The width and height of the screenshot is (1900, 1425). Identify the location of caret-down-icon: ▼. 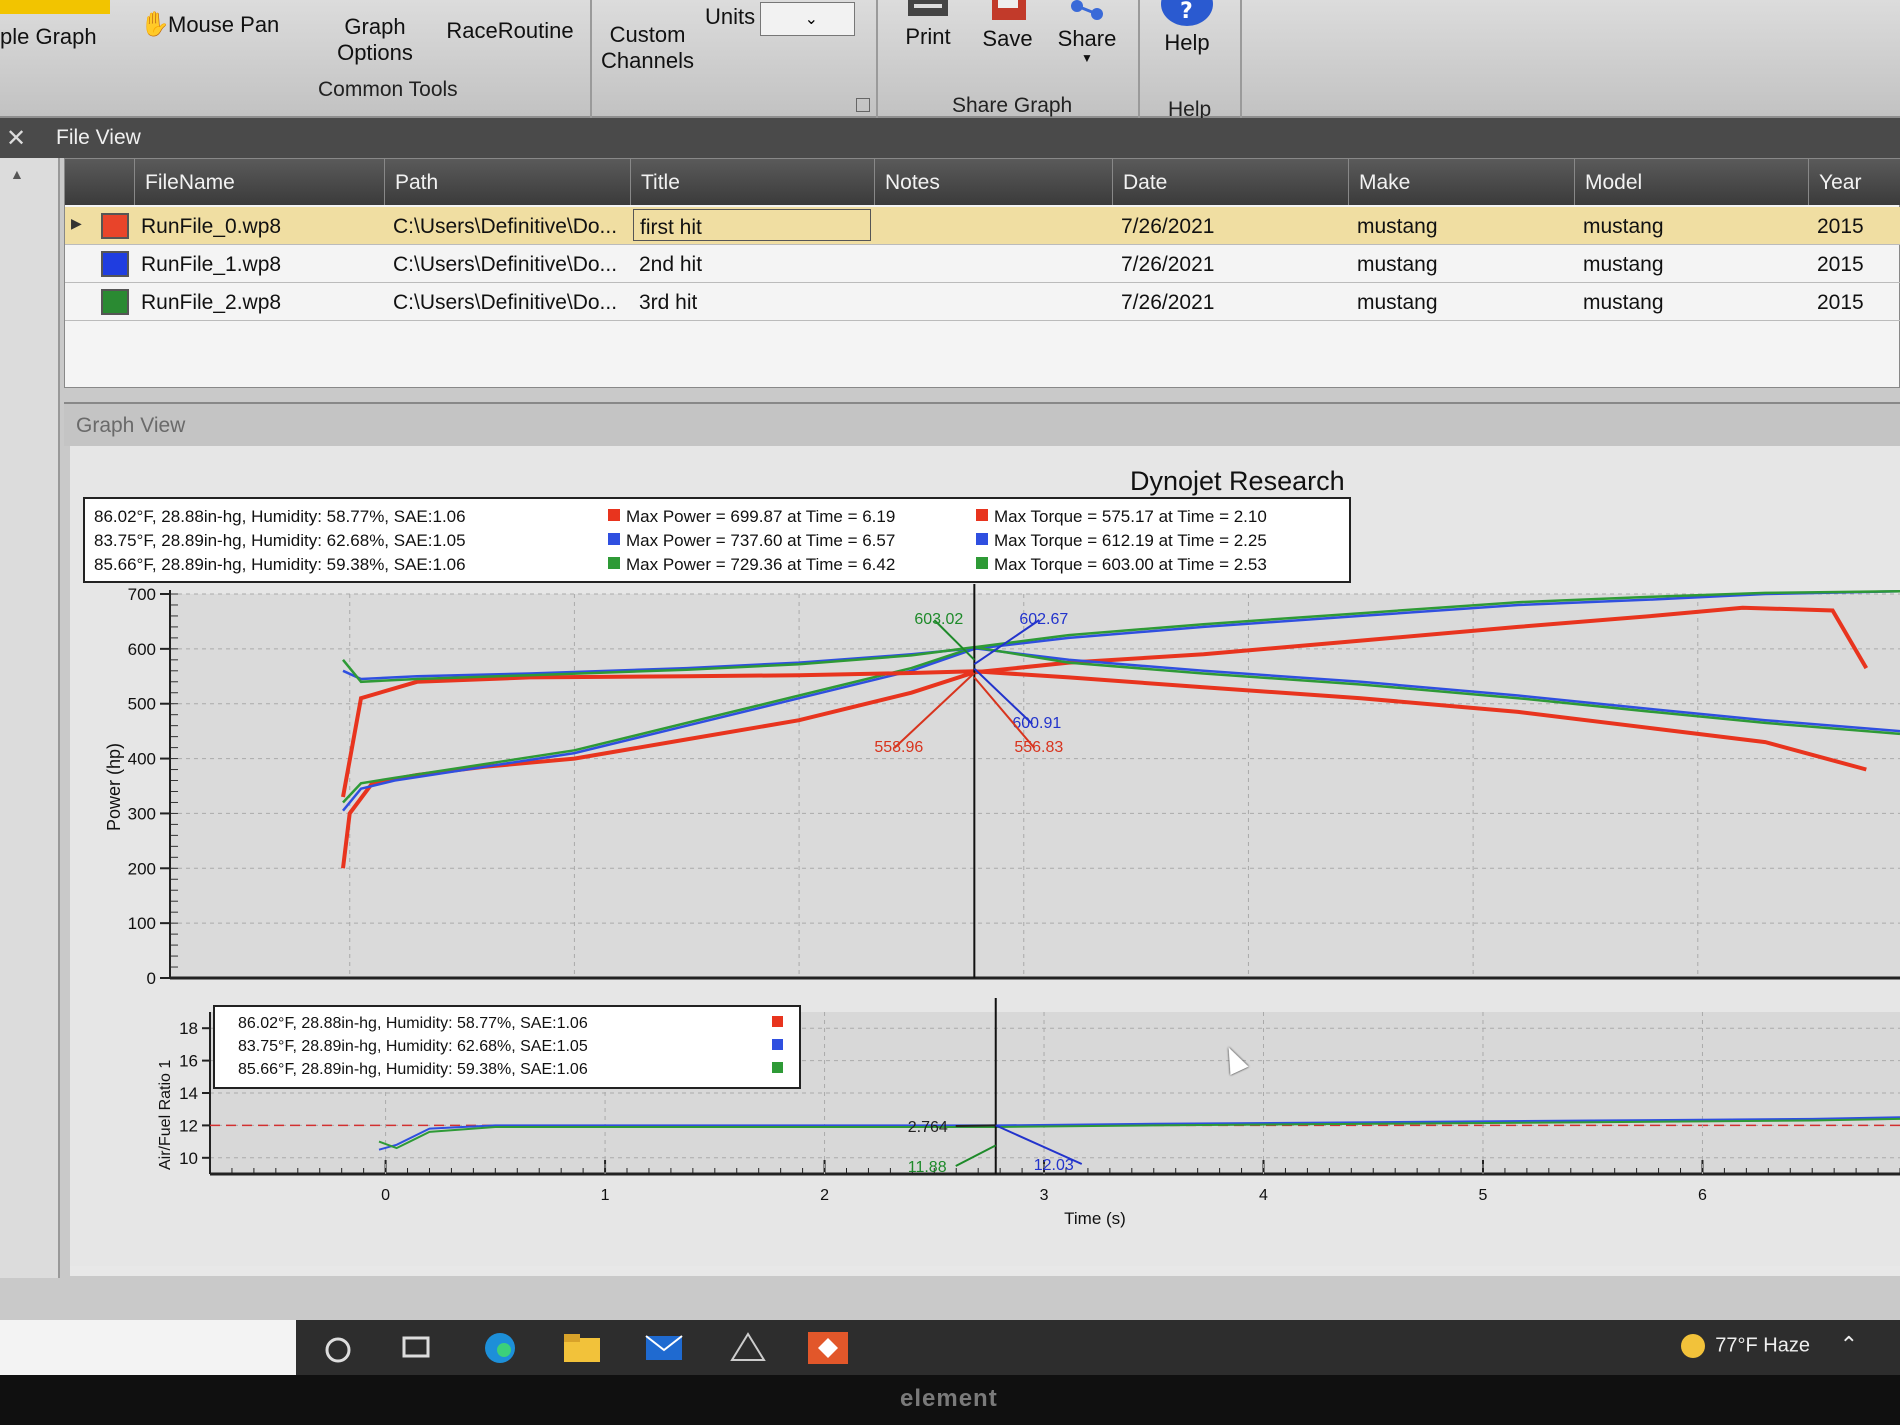
(1087, 58).